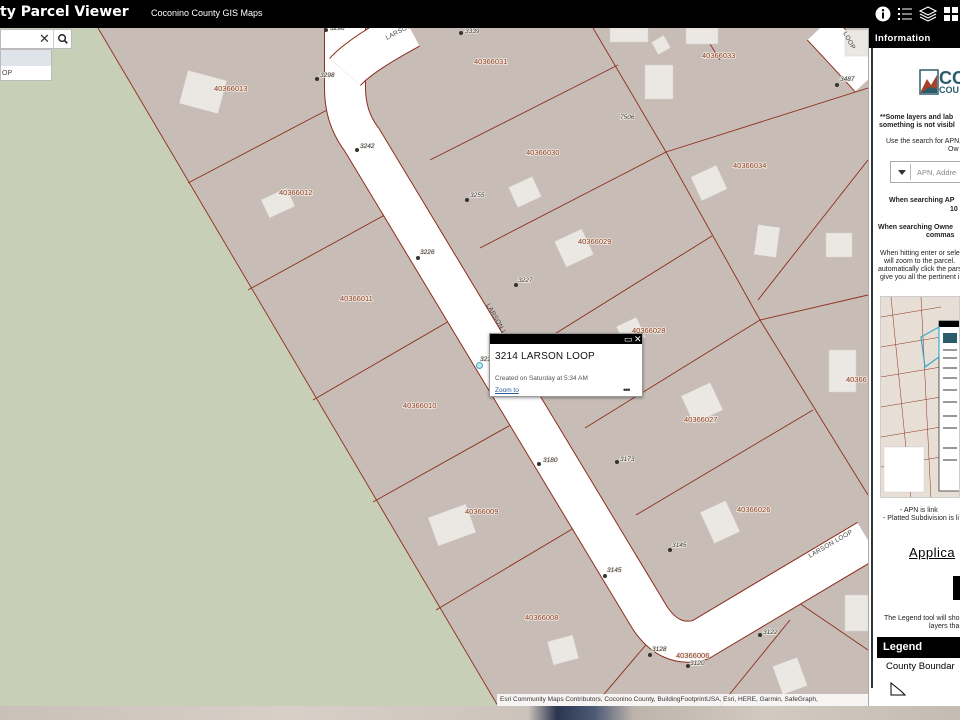 Image resolution: width=960 pixels, height=720 pixels. What do you see at coordinates (19, 39) in the screenshot?
I see `search-input` at bounding box center [19, 39].